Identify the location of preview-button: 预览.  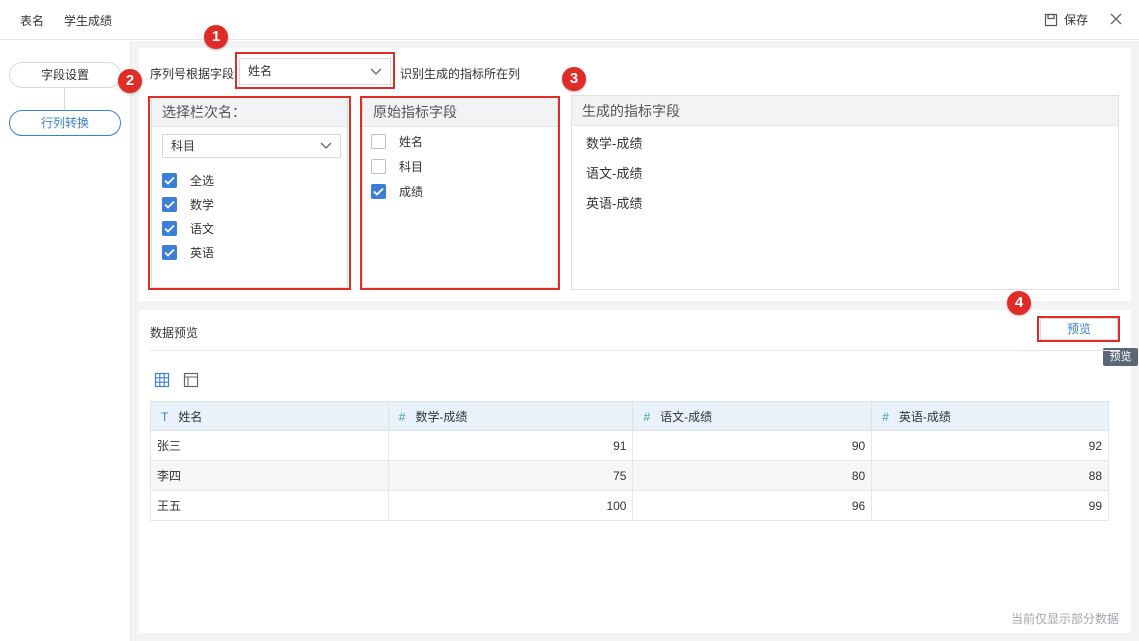
(1079, 329).